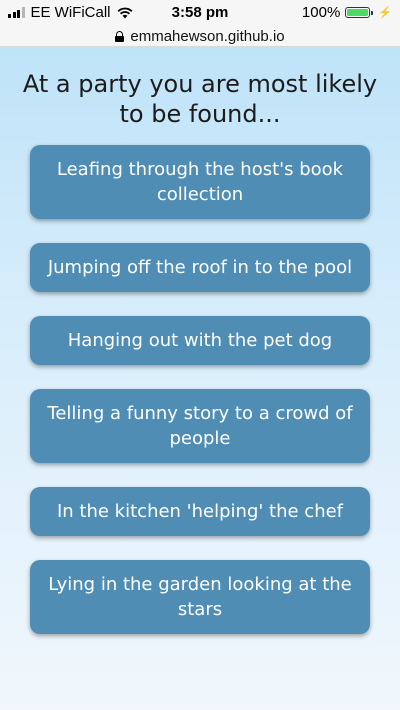 Image resolution: width=400 pixels, height=710 pixels. What do you see at coordinates (200, 13) in the screenshot?
I see `status-bar: EE WiFiCall 3:58 pm 100% ⚡` at bounding box center [200, 13].